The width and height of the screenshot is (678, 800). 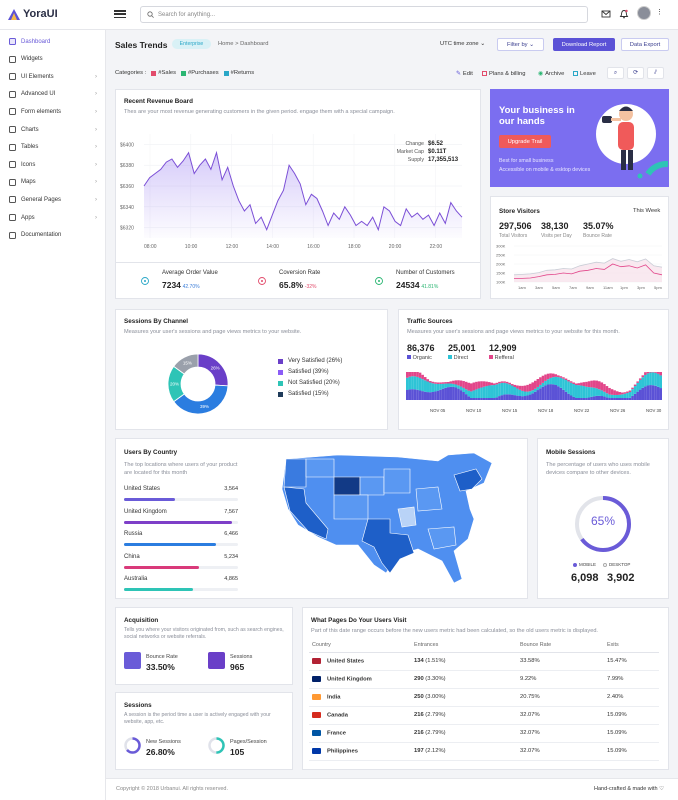 I want to click on search-tool-button: ⌕, so click(x=615, y=73).